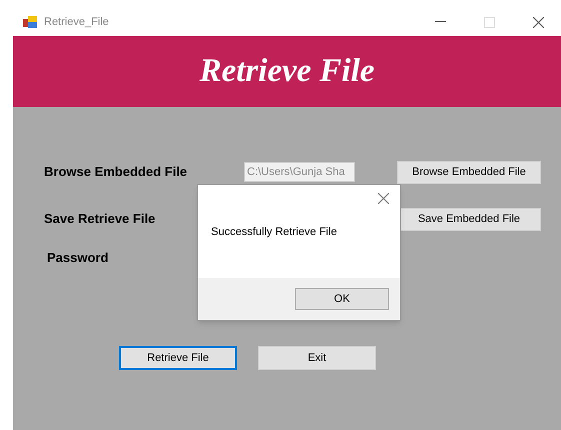  Describe the element at coordinates (116, 172) in the screenshot. I see `field-label: Browse Embedded File` at that location.